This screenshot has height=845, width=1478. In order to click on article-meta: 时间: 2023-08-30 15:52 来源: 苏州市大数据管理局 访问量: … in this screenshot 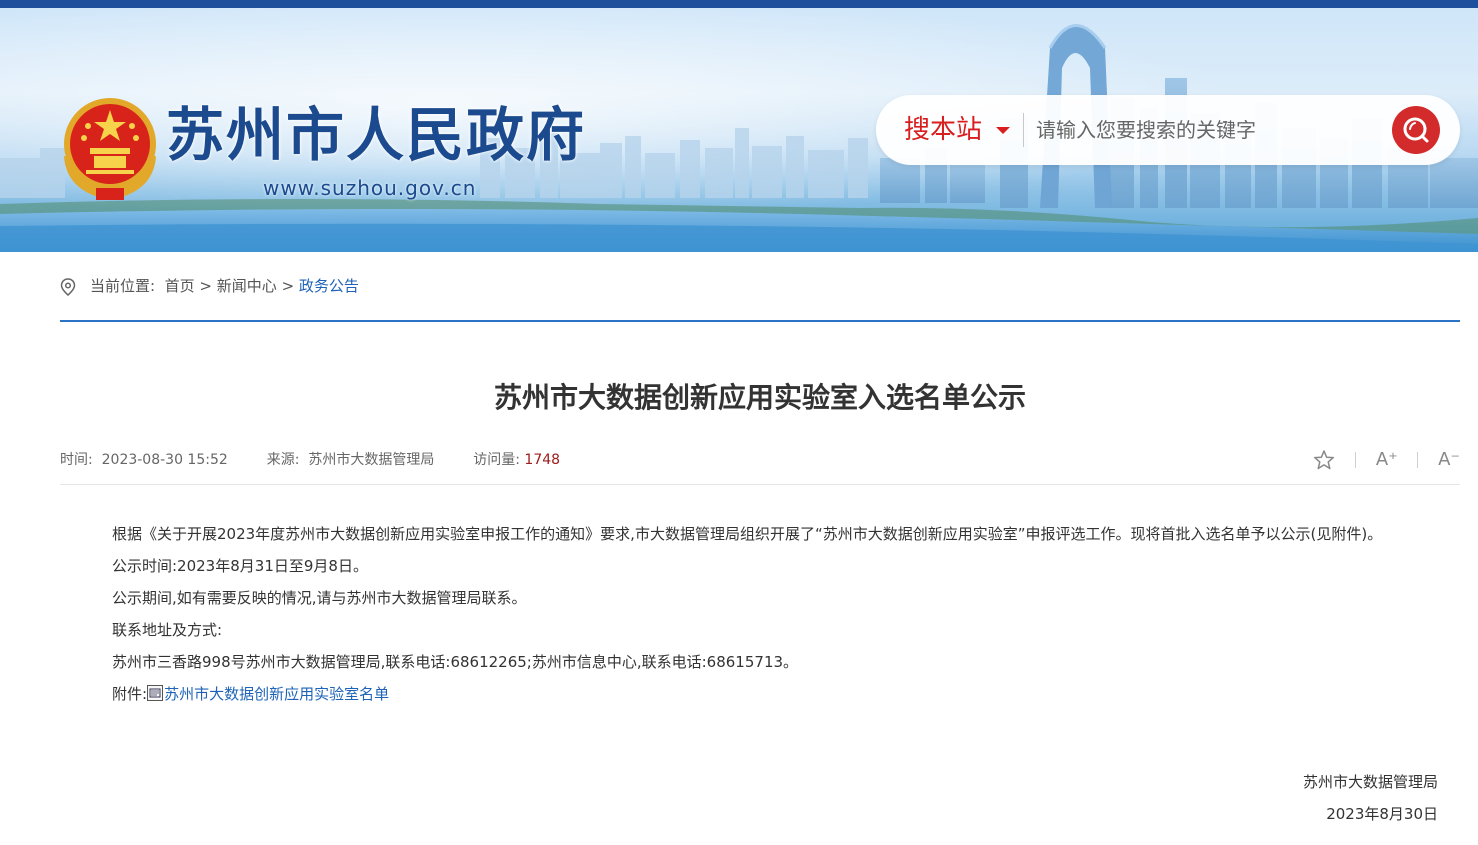, I will do `click(310, 460)`.